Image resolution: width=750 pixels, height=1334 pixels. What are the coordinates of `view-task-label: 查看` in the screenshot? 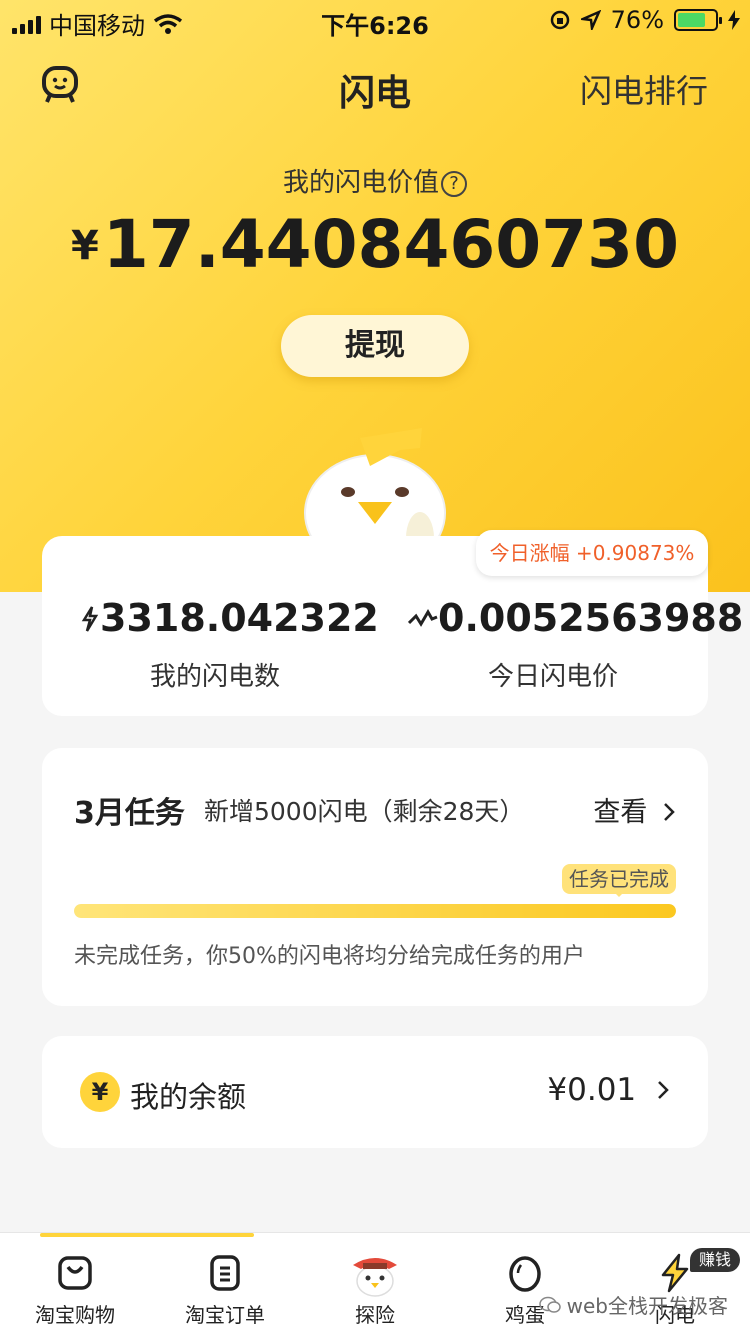 It's located at (620, 812).